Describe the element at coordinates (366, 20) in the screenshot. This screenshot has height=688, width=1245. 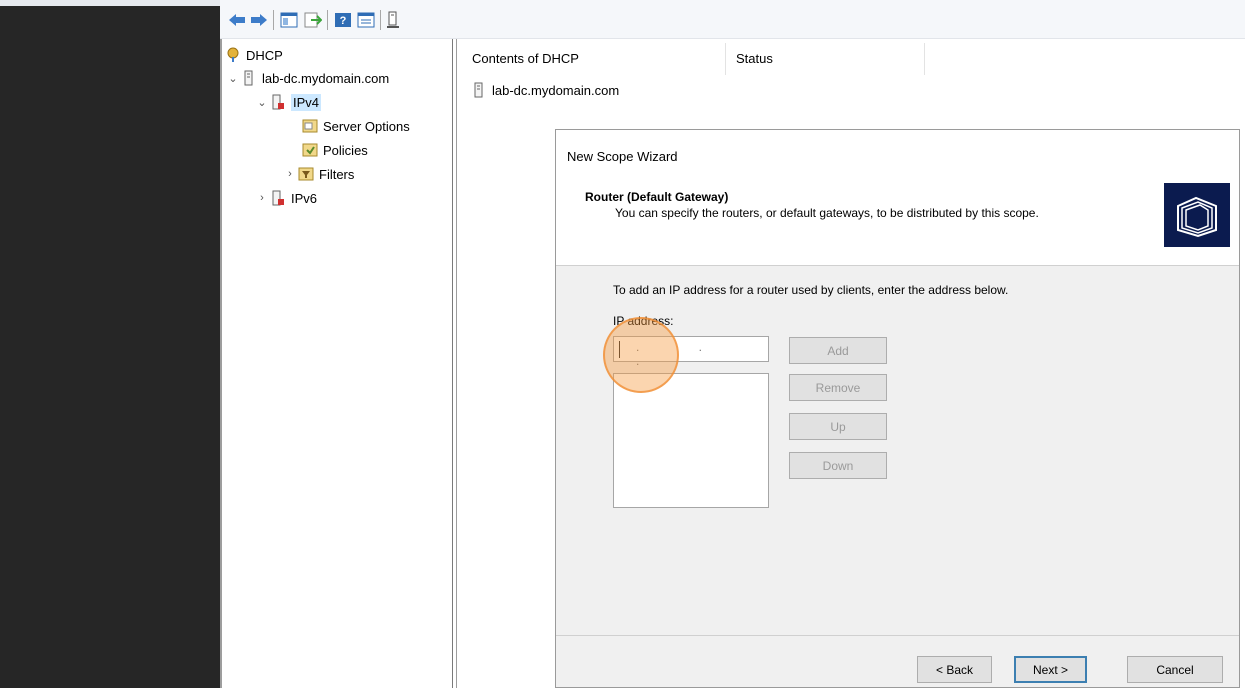
I see `properties-icon` at that location.